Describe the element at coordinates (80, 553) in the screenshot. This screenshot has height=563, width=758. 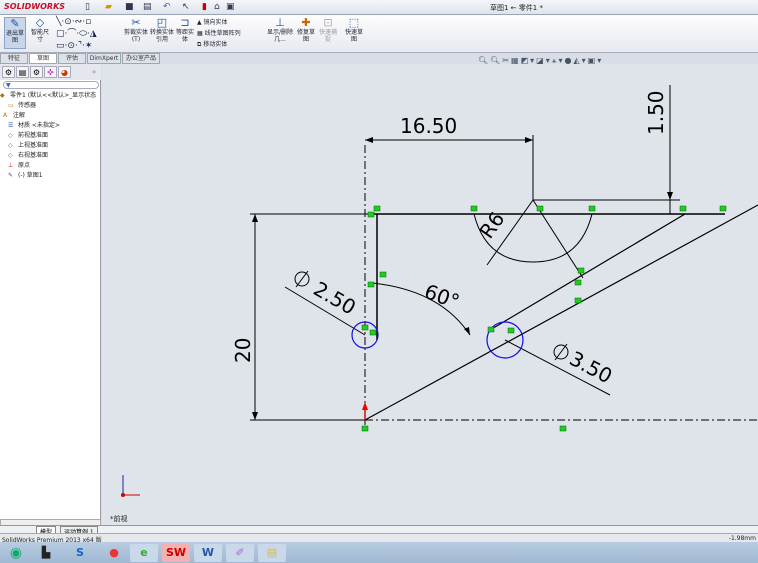
I see `sogou-icon: S` at that location.